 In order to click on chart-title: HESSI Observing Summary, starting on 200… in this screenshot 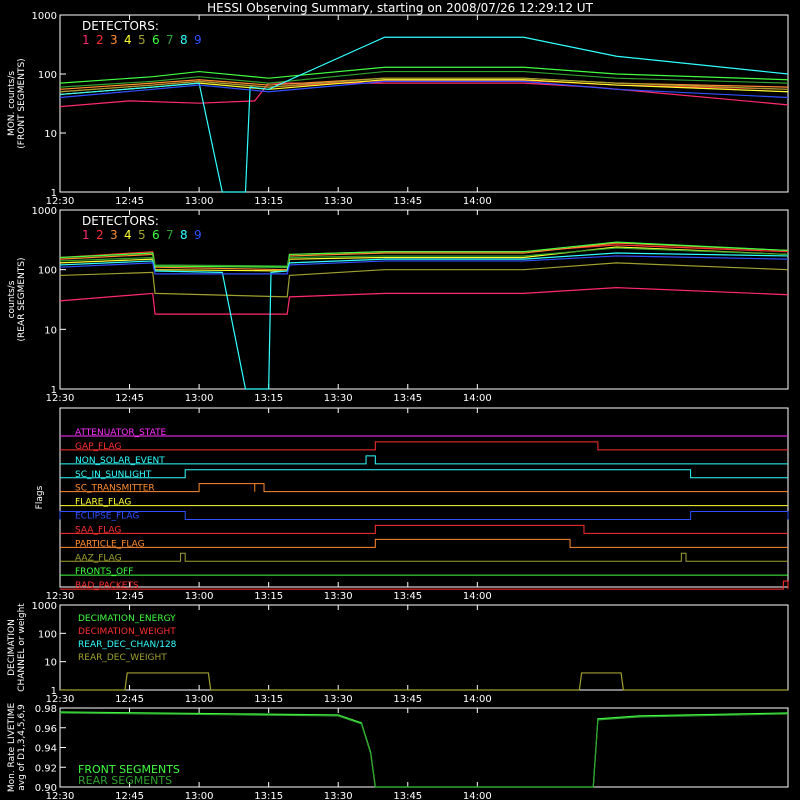, I will do `click(400, 8)`.